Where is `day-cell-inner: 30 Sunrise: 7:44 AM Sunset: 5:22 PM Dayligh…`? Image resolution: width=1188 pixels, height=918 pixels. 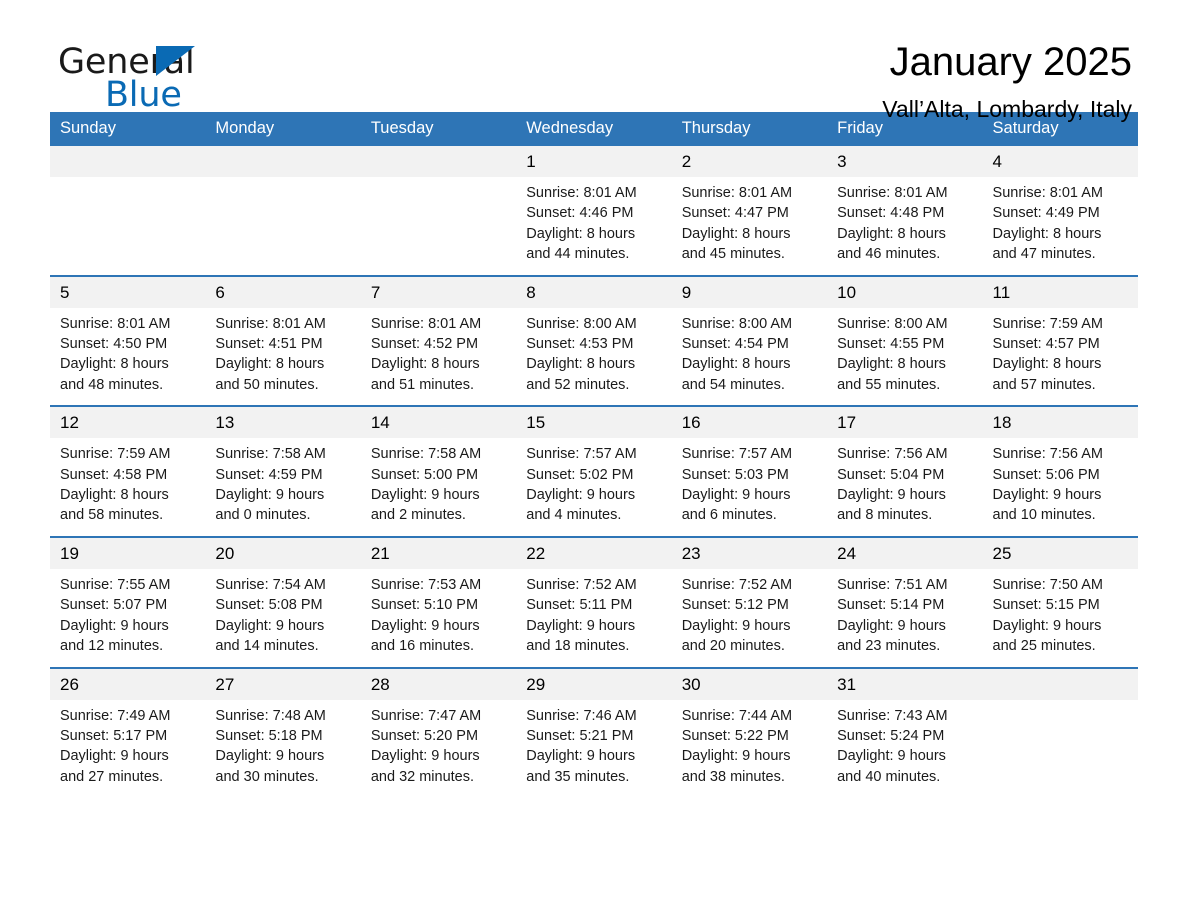 day-cell-inner: 30 Sunrise: 7:44 AM Sunset: 5:22 PM Dayligh… is located at coordinates (749, 733).